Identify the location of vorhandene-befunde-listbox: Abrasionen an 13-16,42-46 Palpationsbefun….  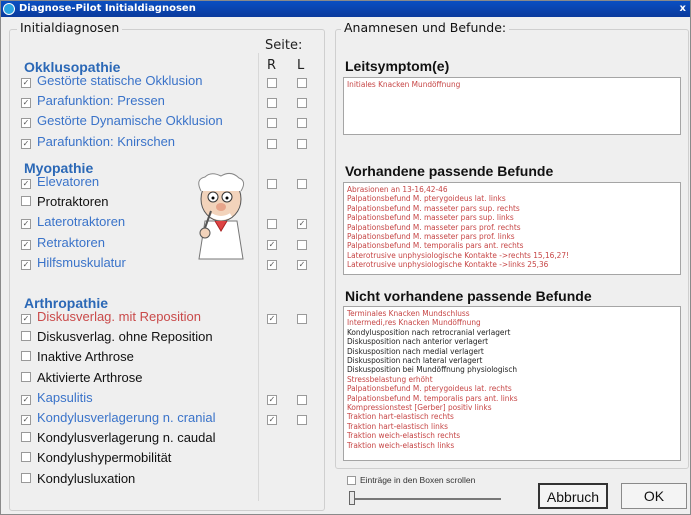
(512, 228).